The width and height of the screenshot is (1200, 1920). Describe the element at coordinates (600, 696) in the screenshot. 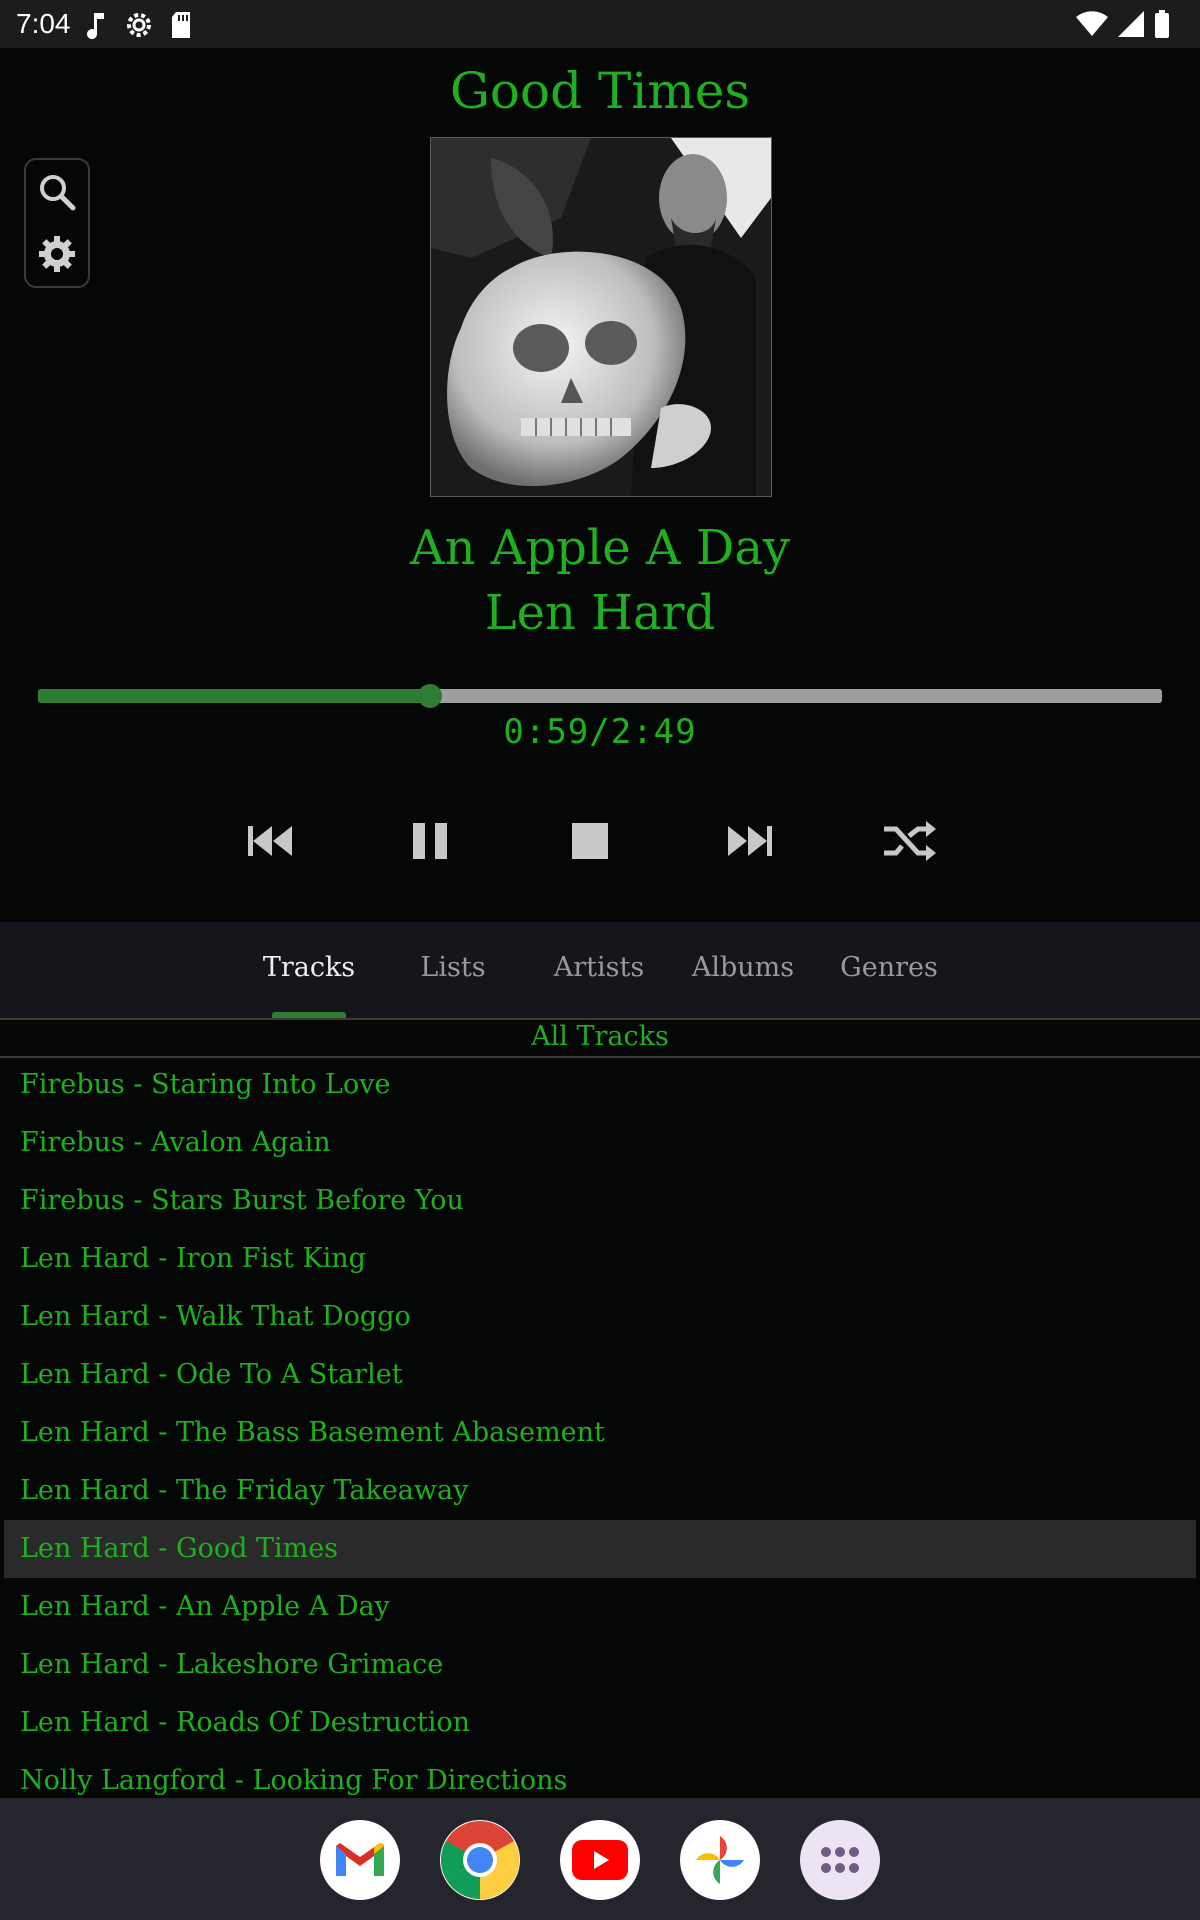

I see `seek-bar` at that location.